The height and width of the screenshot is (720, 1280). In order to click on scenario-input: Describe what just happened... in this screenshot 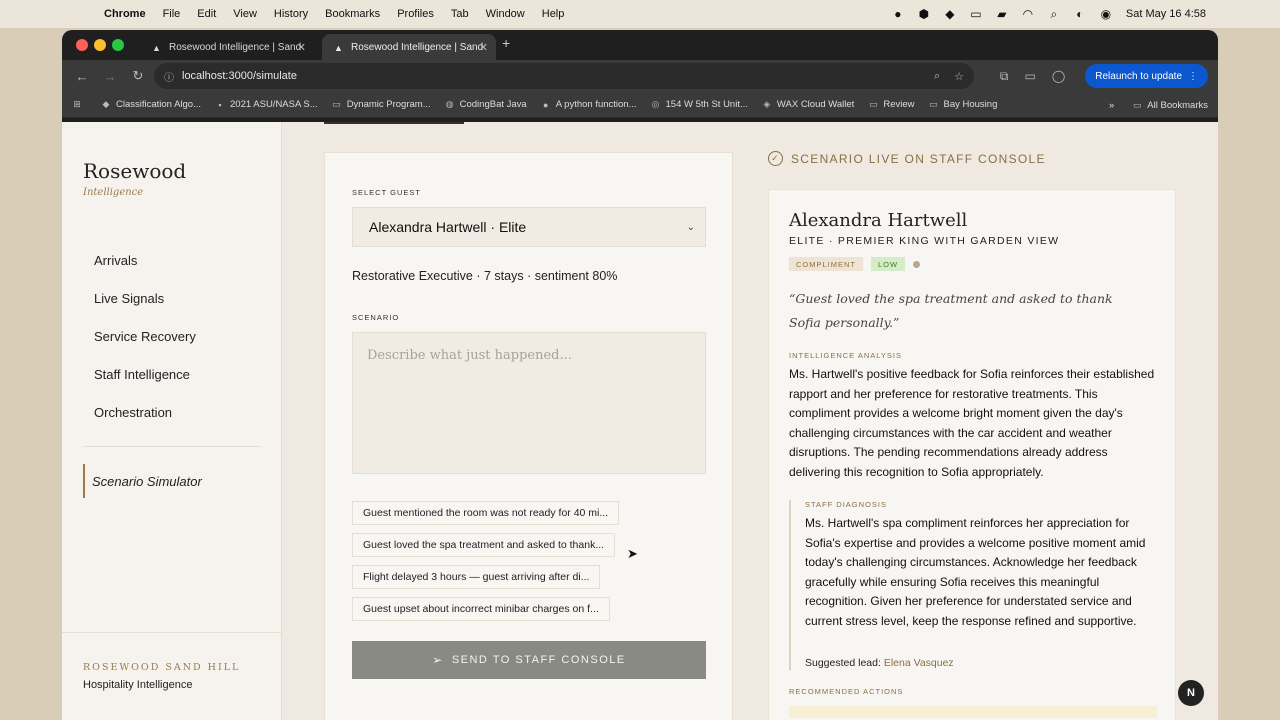, I will do `click(529, 403)`.